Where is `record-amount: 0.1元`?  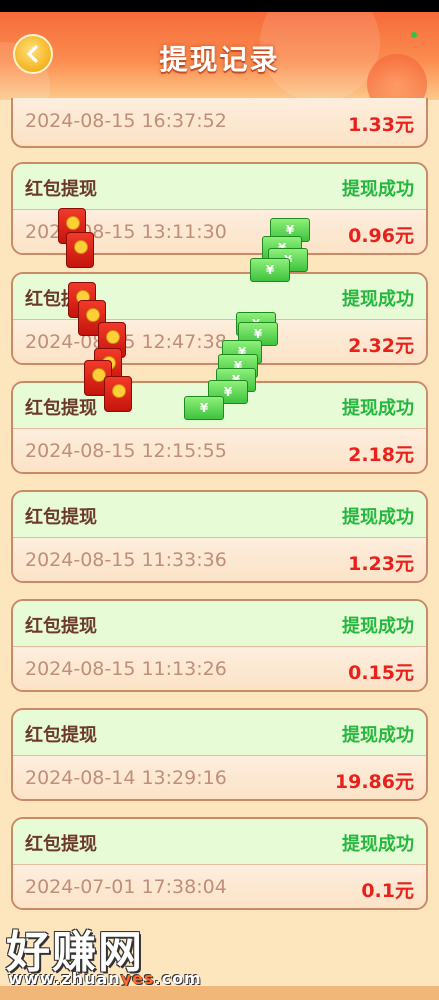
record-amount: 0.1元 is located at coordinates (387, 891).